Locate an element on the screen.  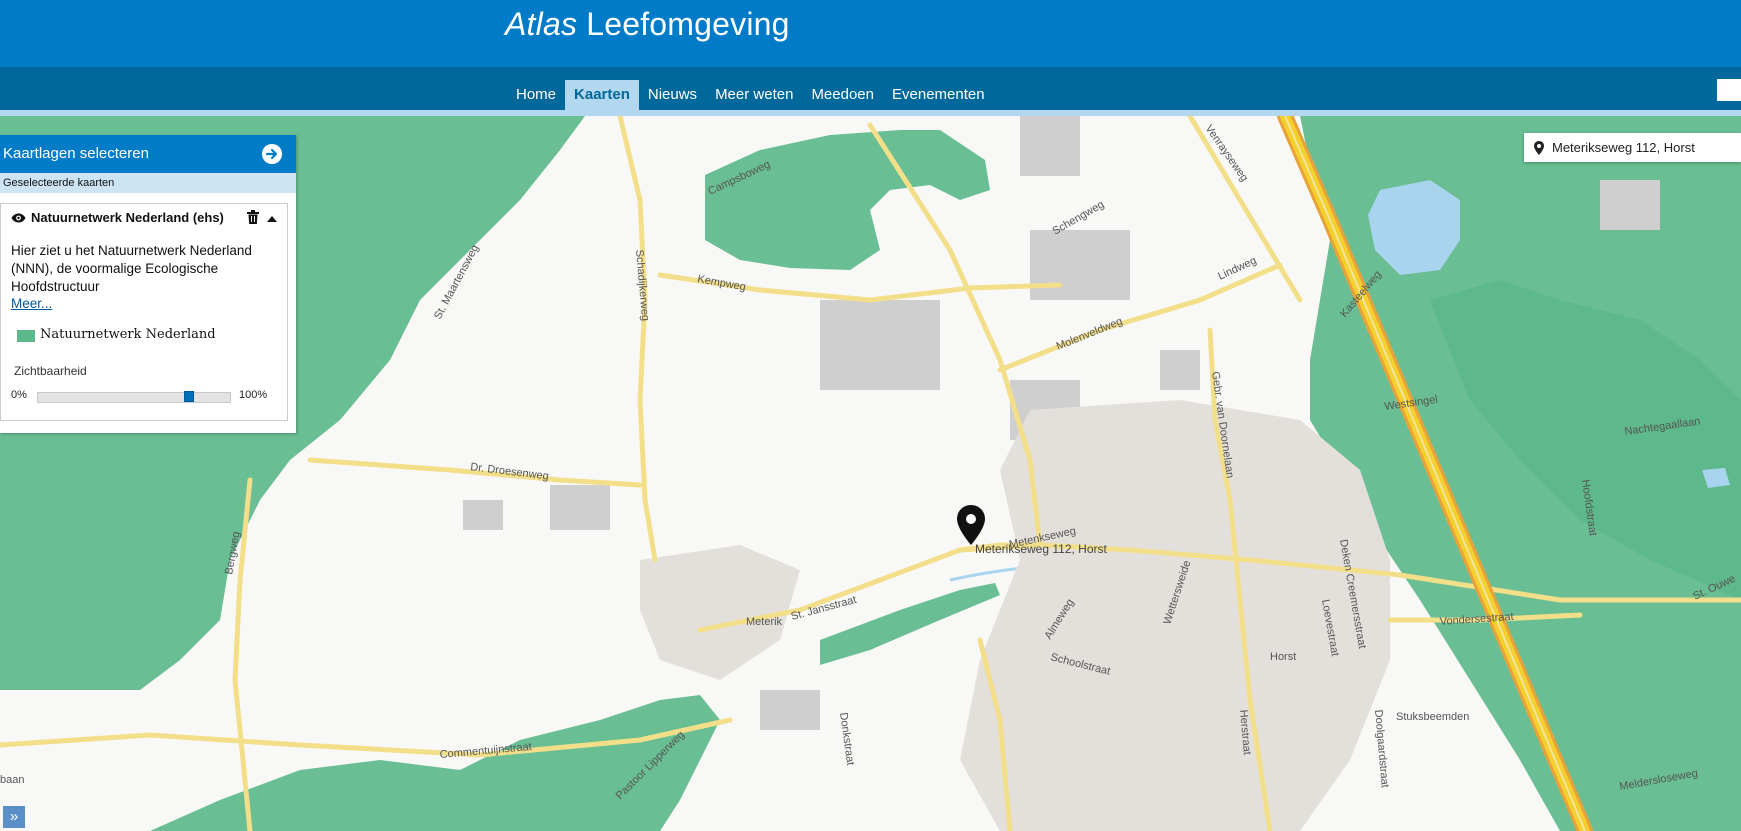
brand-atlas: Atlas is located at coordinates (541, 24).